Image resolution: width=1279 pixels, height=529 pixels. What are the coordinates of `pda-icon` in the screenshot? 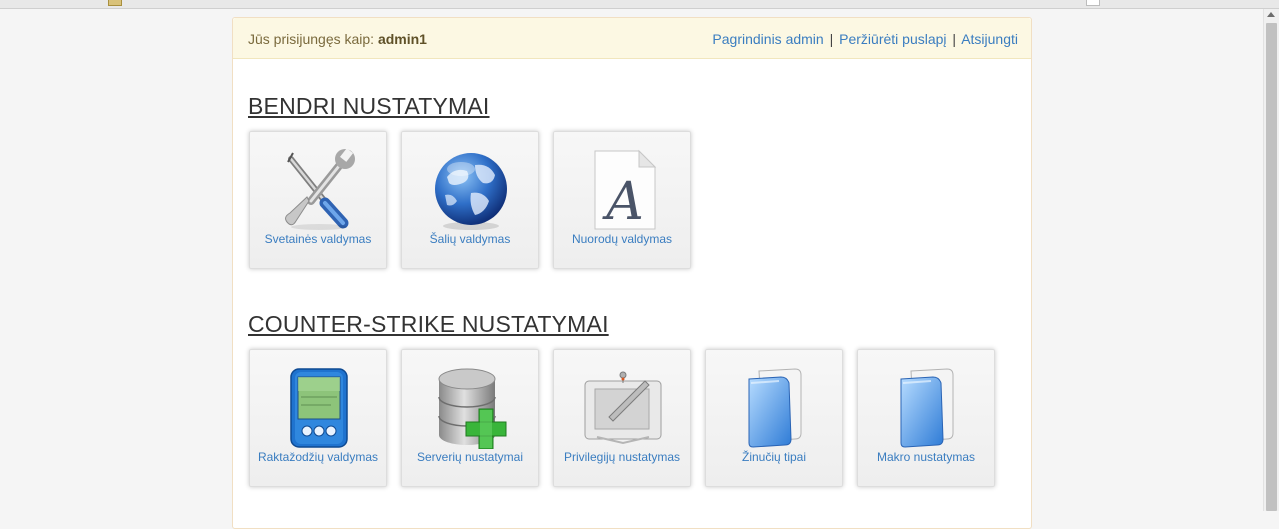 It's located at (319, 408).